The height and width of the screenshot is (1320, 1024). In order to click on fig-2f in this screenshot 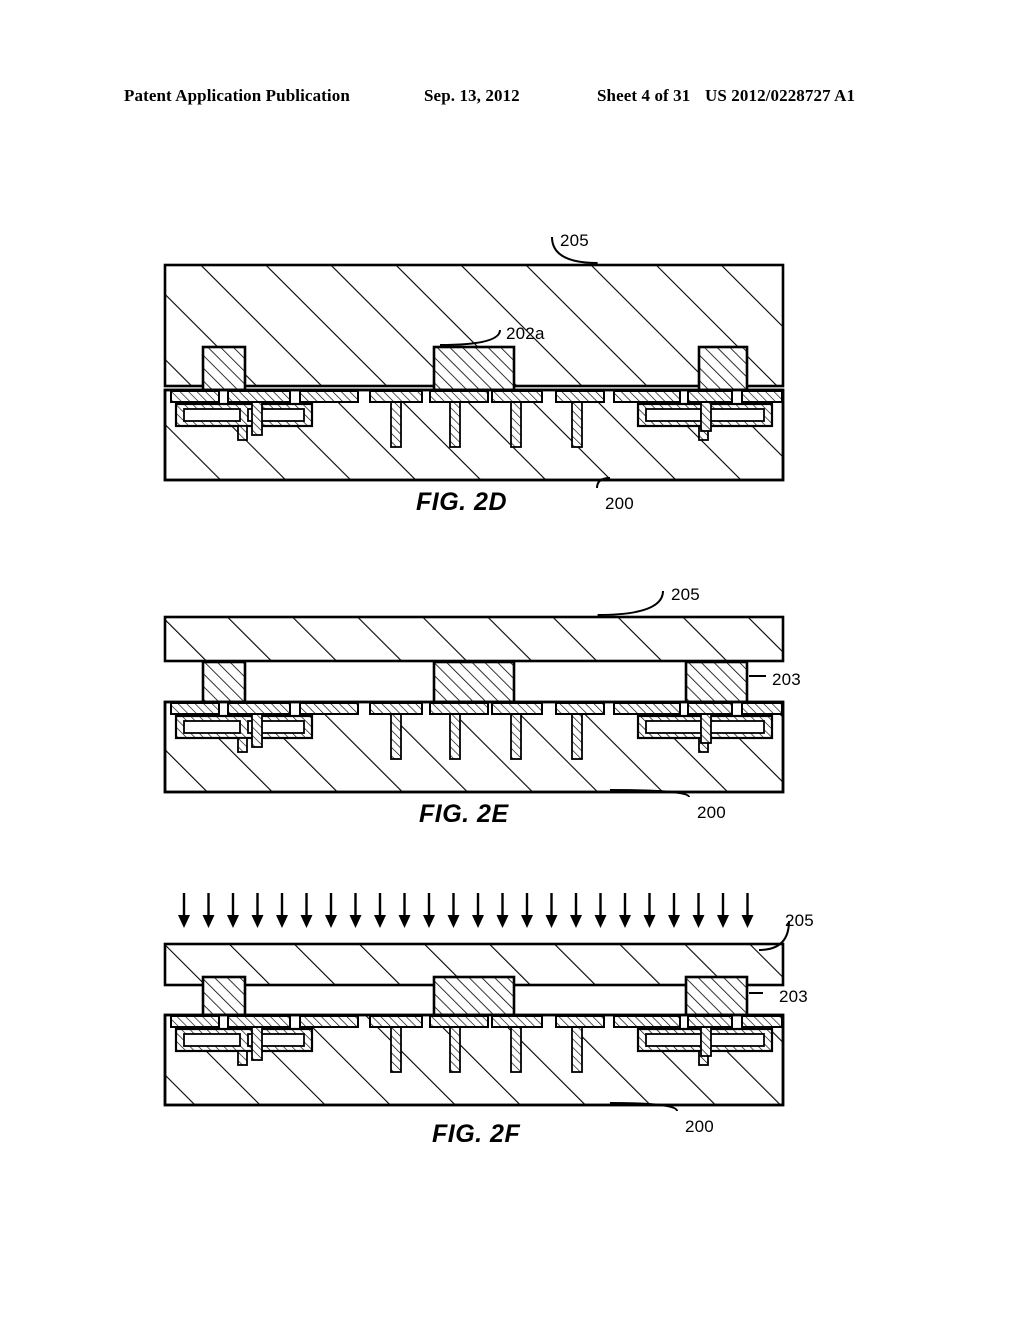, I will do `click(474, 1000)`.